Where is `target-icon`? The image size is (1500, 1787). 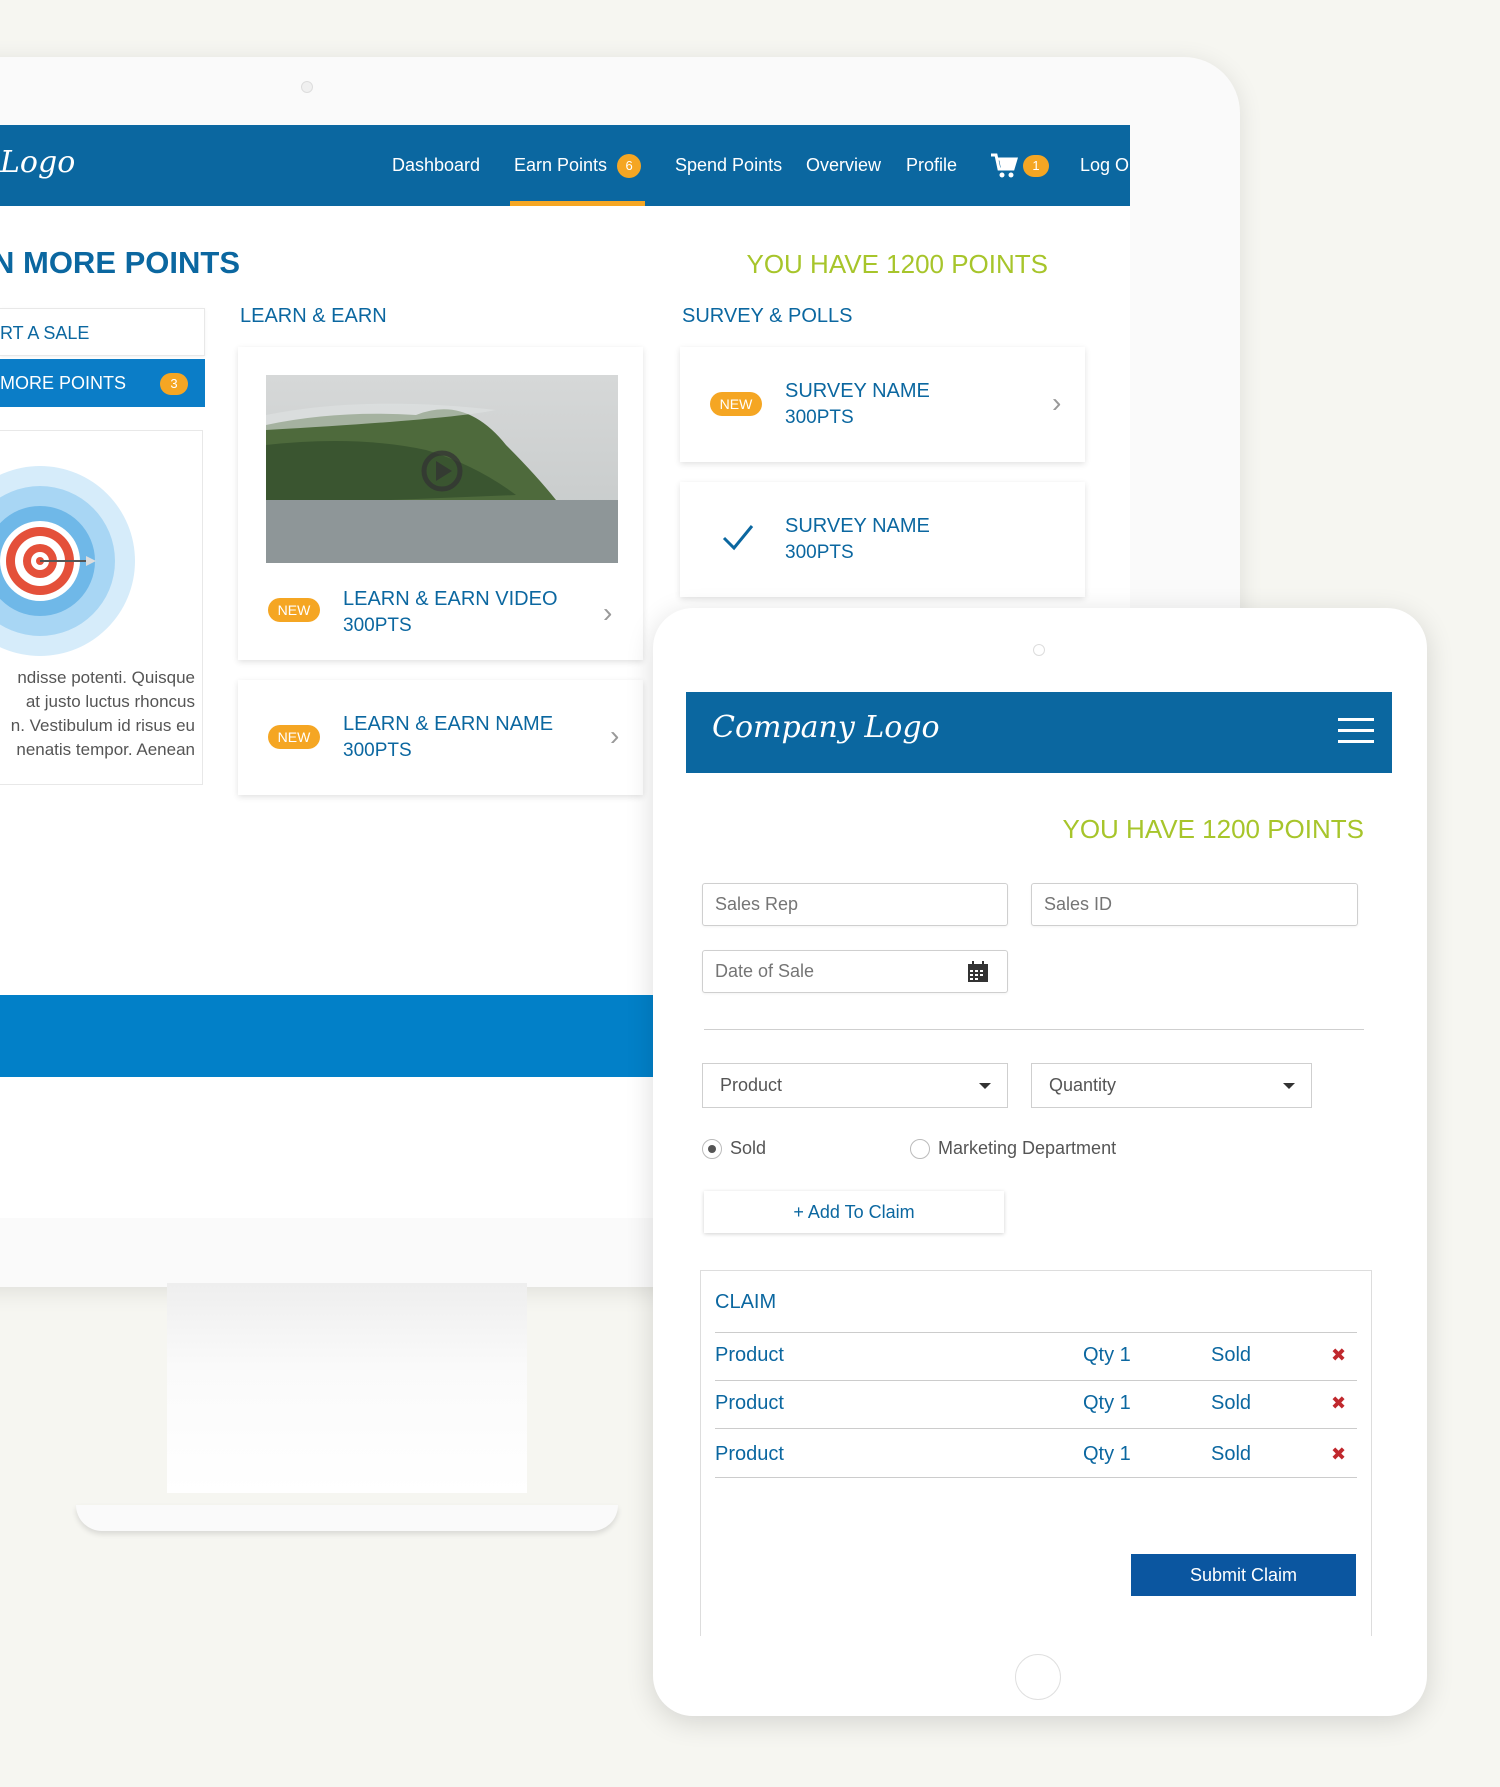 target-icon is located at coordinates (67, 561).